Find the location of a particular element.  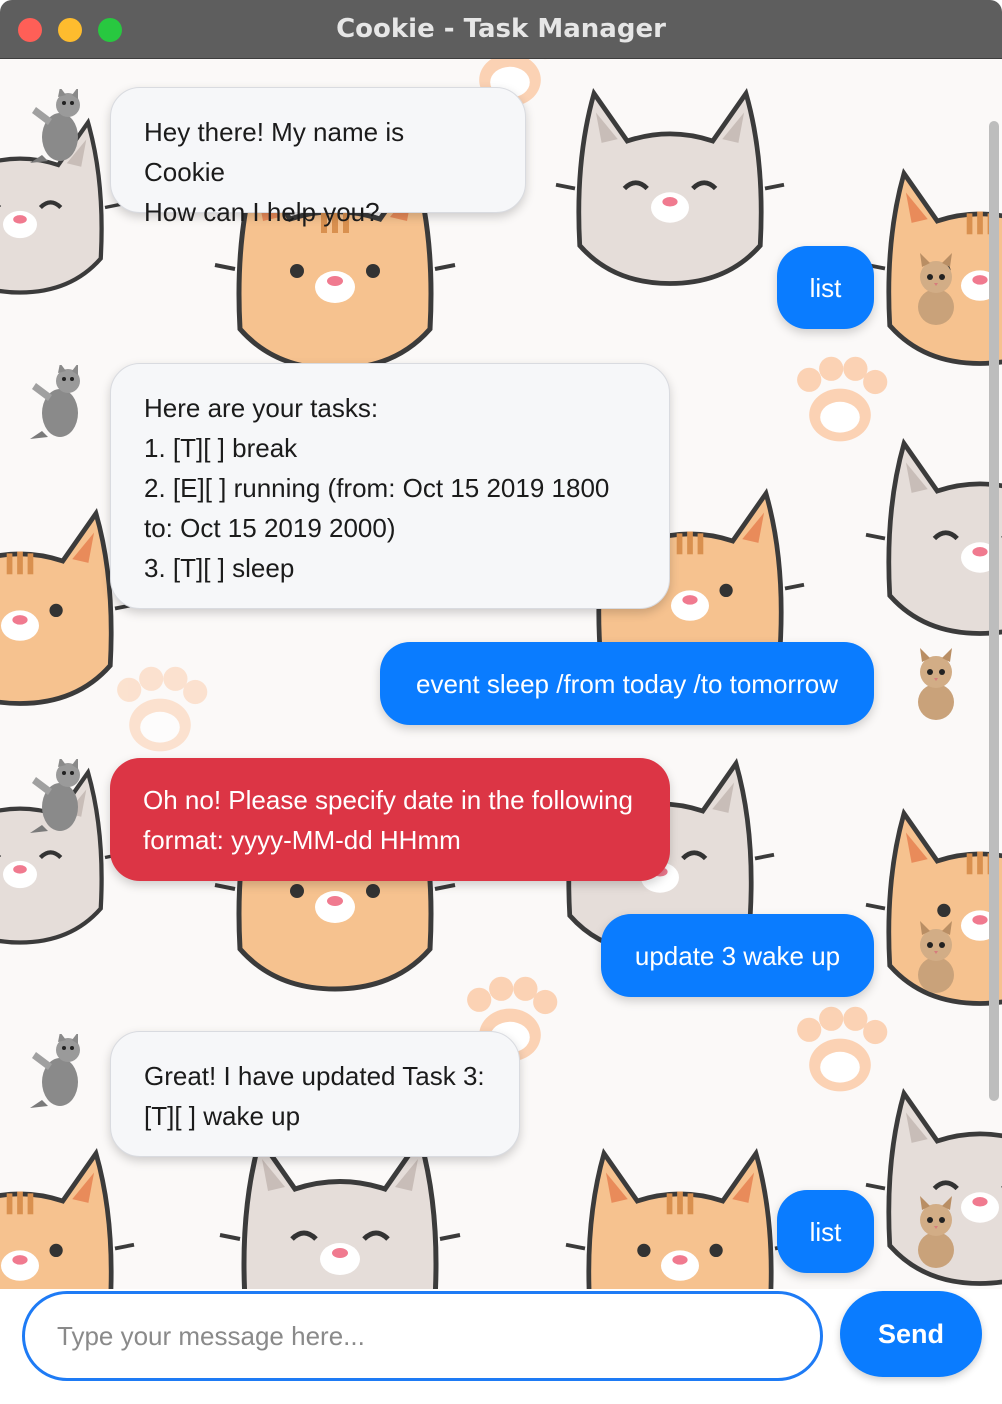

window-title: Cookie - Task Manager is located at coordinates (501, 29).